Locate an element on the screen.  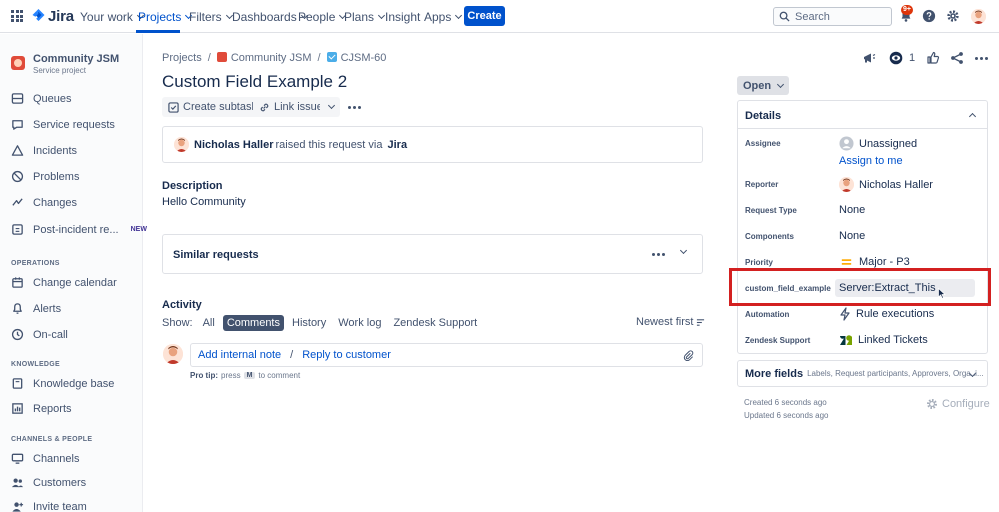
more-actions-button is located at coordinates (354, 107).